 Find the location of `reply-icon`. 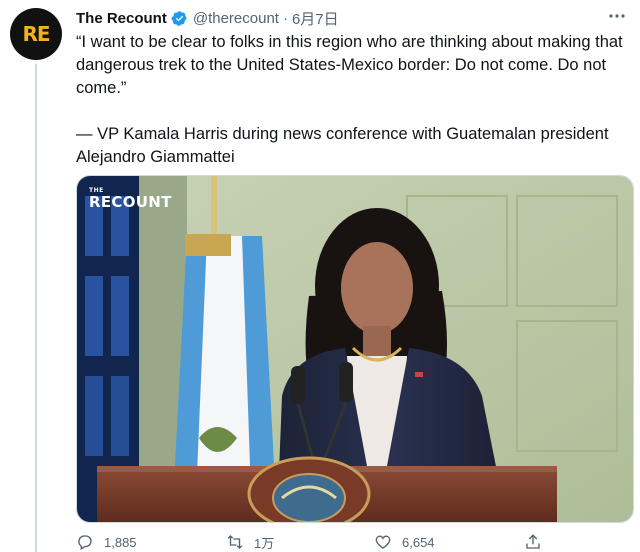

reply-icon is located at coordinates (85, 542).